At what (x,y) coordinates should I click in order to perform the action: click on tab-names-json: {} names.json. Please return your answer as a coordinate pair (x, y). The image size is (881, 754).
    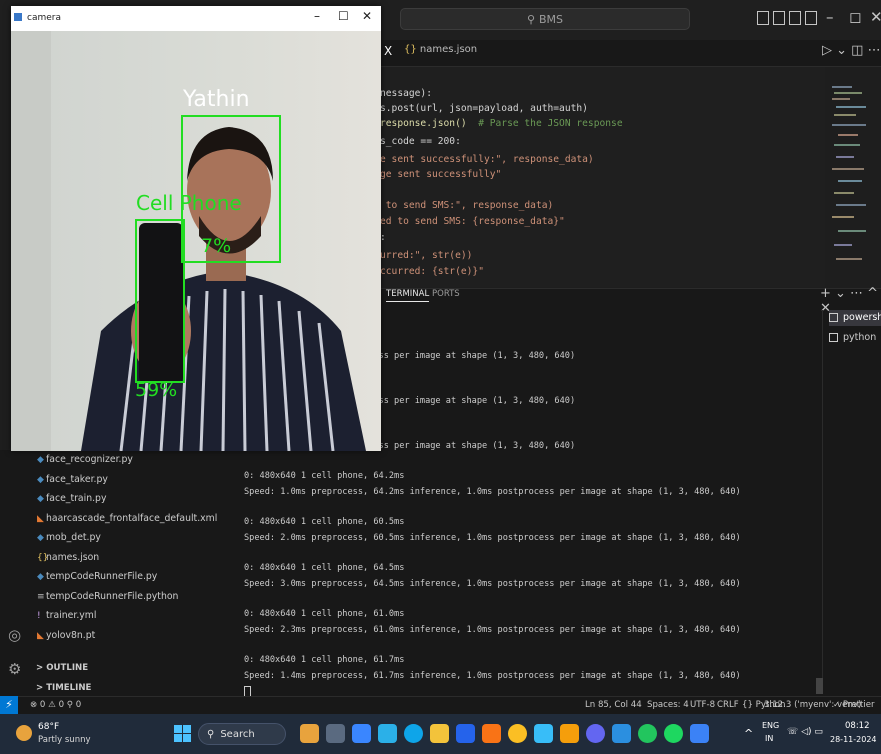
    Looking at the image, I should click on (440, 49).